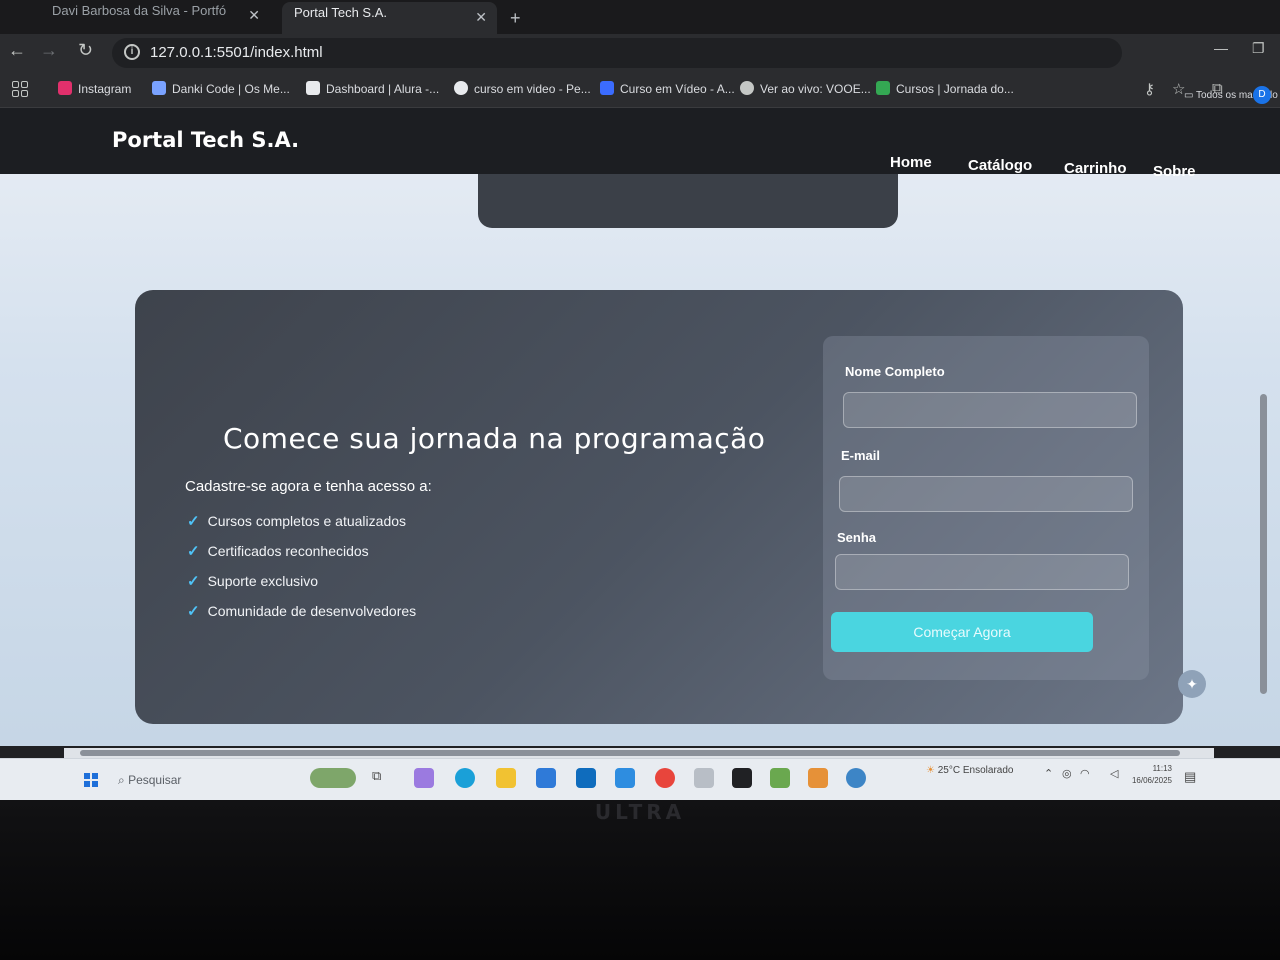 The width and height of the screenshot is (1280, 960). What do you see at coordinates (297, 521) in the screenshot?
I see `list-item: ✓ Cursos completos e atualizados` at bounding box center [297, 521].